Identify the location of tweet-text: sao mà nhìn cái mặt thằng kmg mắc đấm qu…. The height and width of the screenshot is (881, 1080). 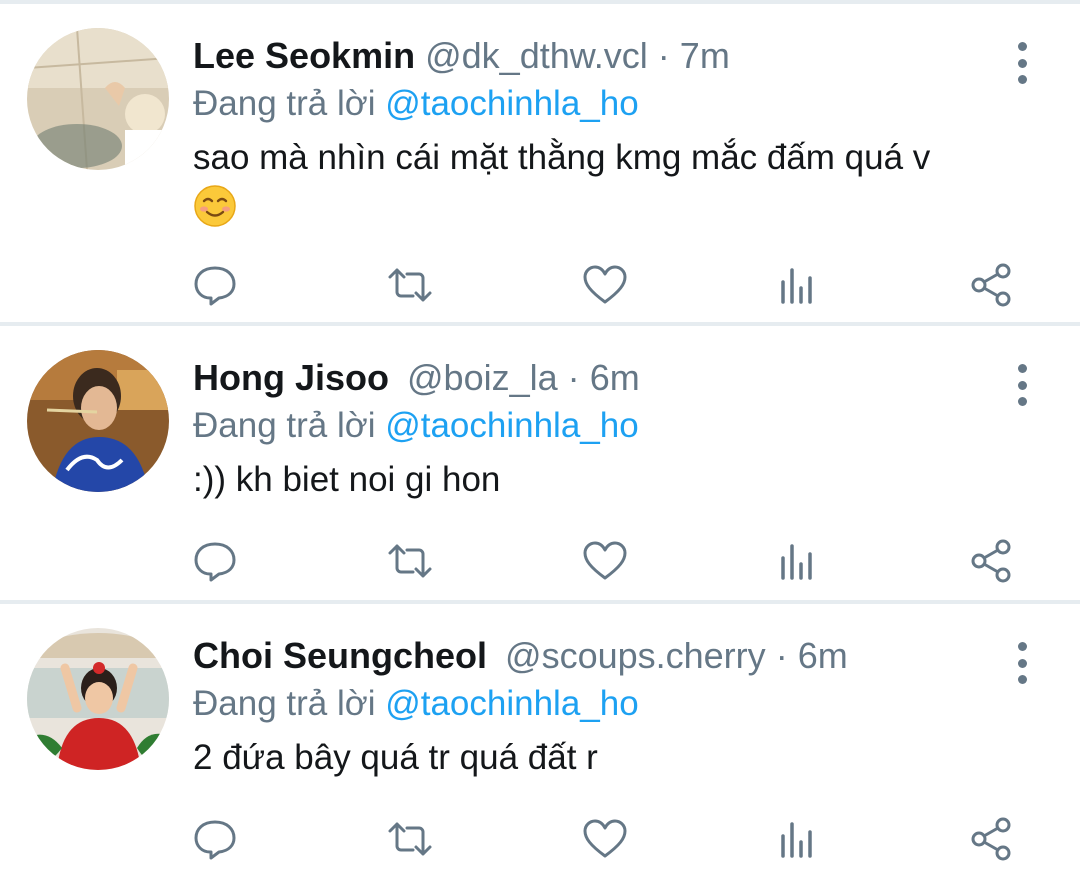
(562, 157).